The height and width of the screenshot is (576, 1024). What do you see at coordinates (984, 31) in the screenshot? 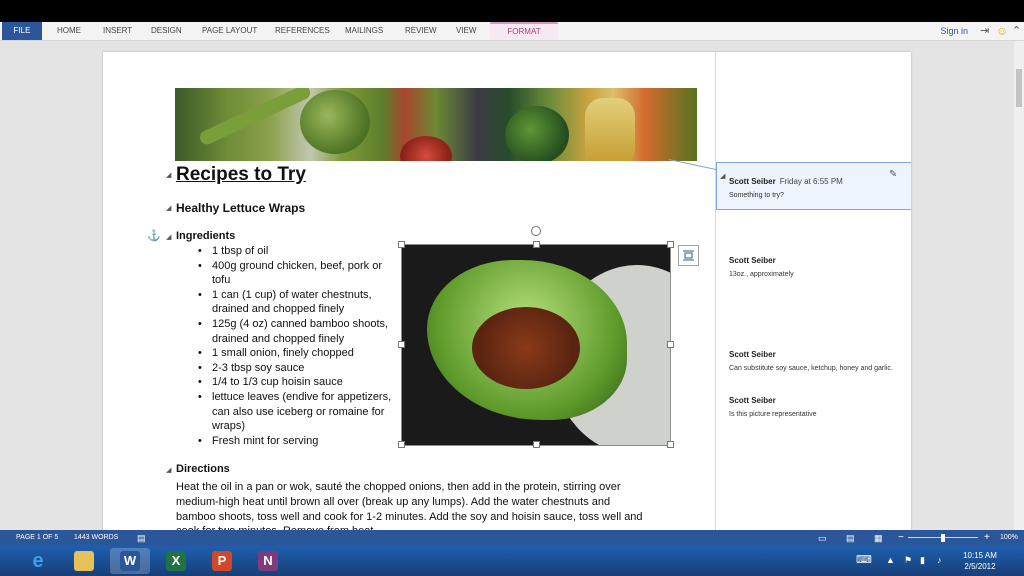
I see `pin-icon: ⇥` at bounding box center [984, 31].